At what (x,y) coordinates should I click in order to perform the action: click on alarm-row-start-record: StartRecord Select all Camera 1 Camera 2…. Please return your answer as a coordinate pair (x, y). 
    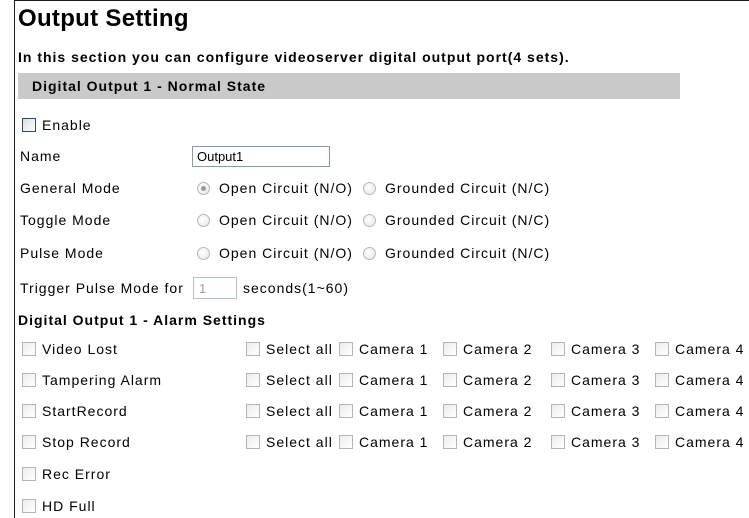
    Looking at the image, I should click on (374, 411).